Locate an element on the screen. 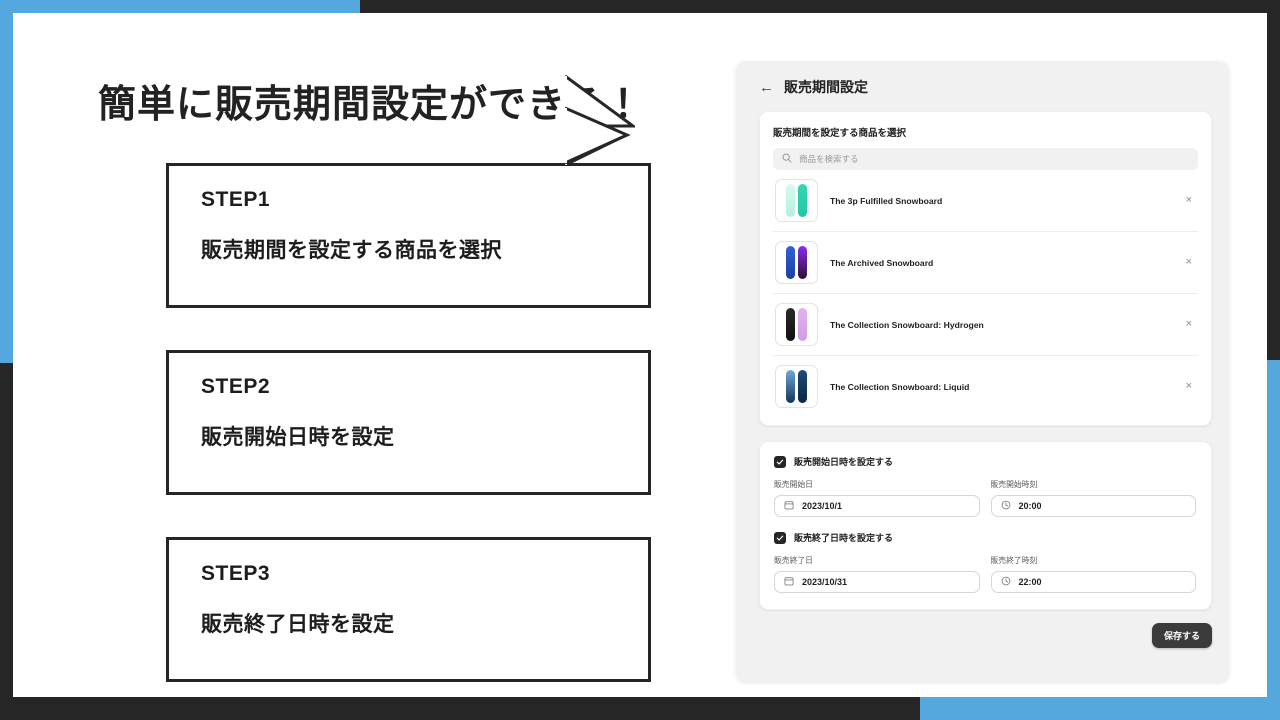 Image resolution: width=1280 pixels, height=720 pixels. start-time-field: 販売開始時刻 20:00 is located at coordinates (1093, 498).